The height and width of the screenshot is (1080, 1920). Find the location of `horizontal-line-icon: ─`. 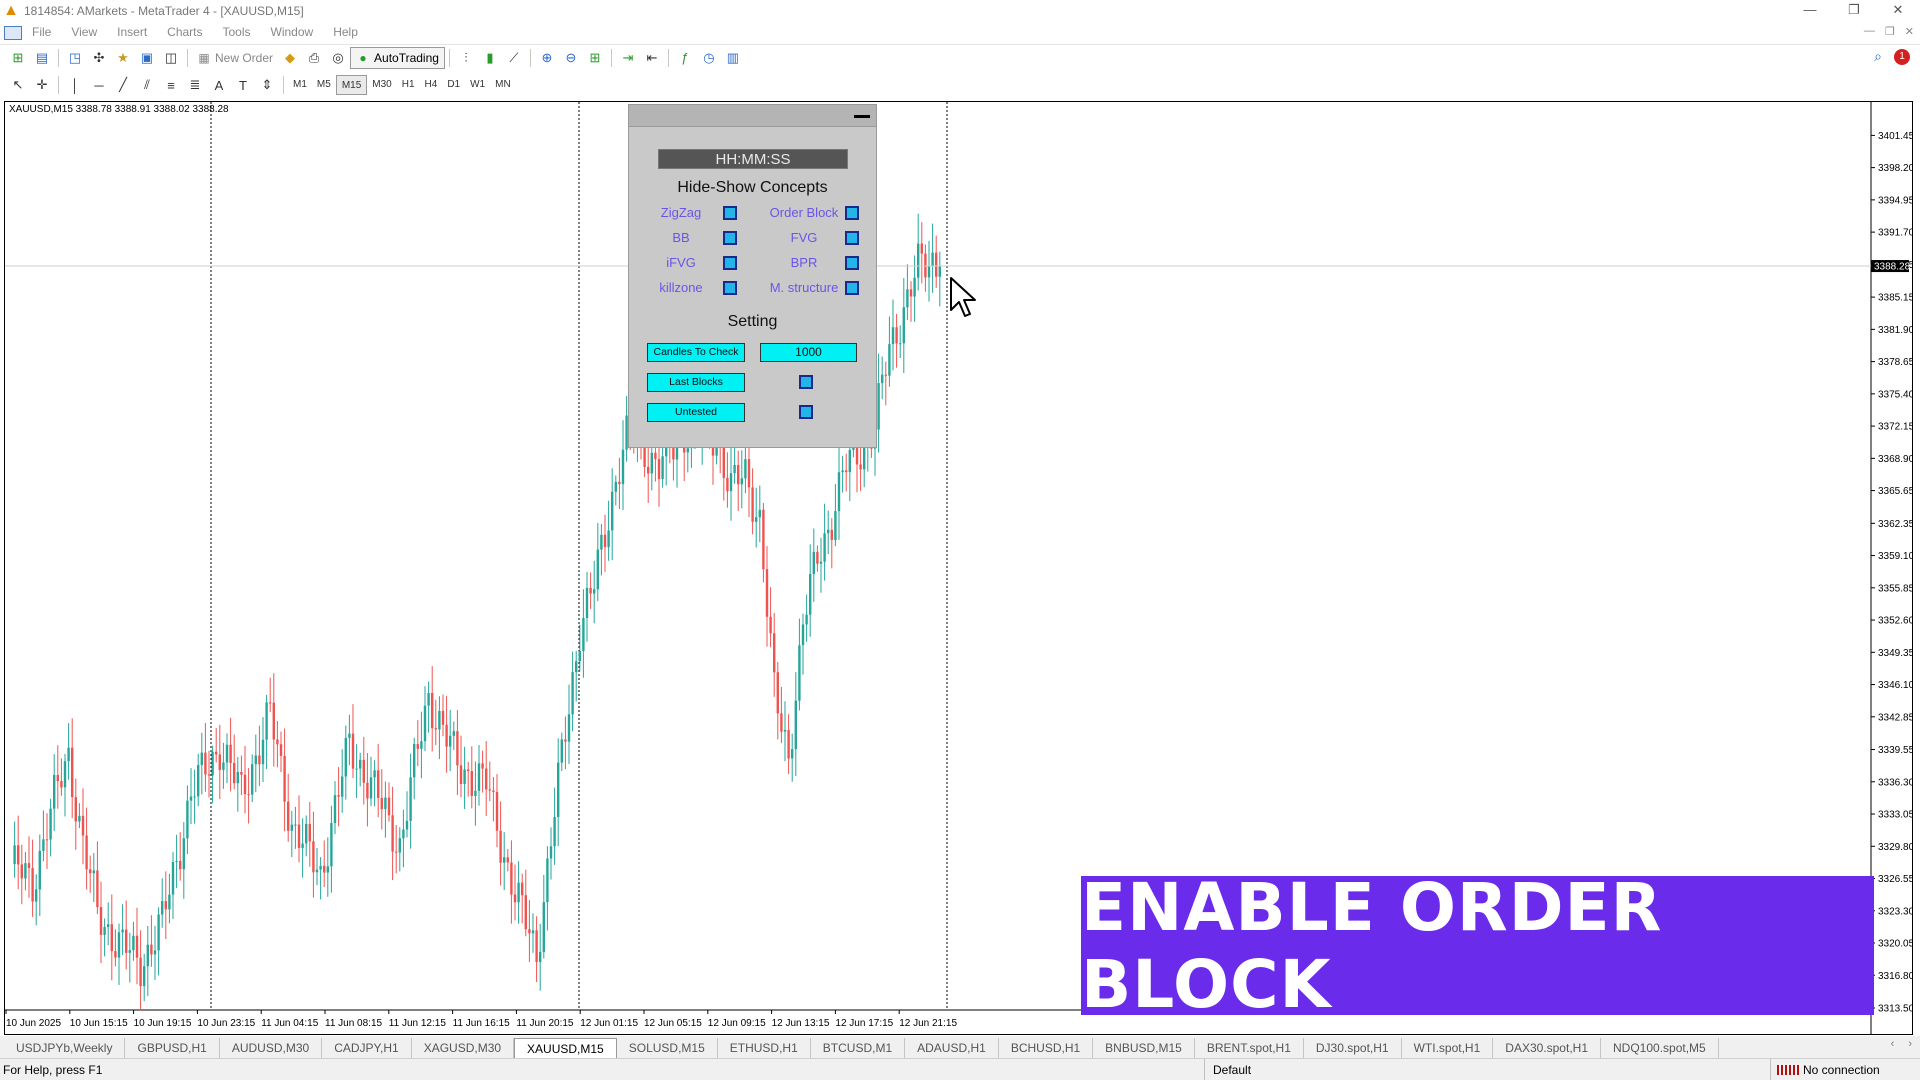

horizontal-line-icon: ─ is located at coordinates (99, 85).